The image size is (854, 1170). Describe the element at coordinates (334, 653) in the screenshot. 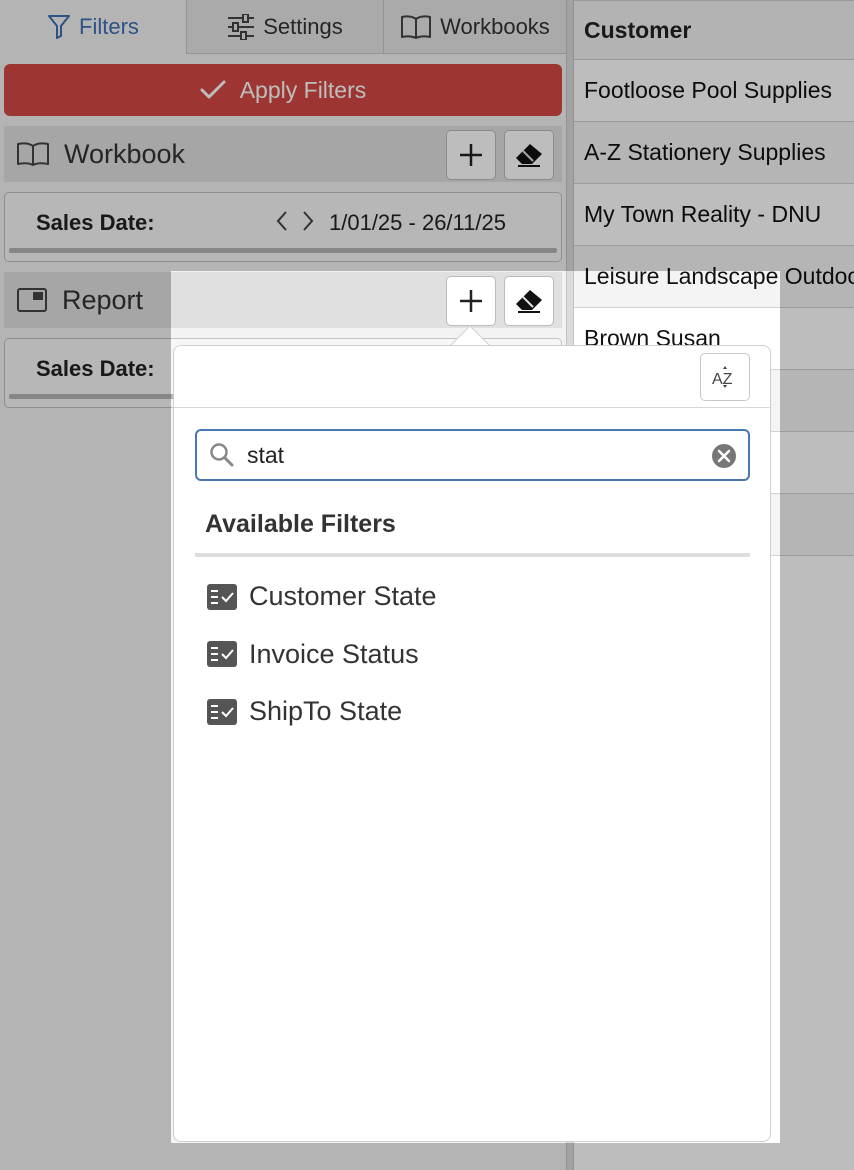

I see `filter-option-label: Invoice Status` at that location.